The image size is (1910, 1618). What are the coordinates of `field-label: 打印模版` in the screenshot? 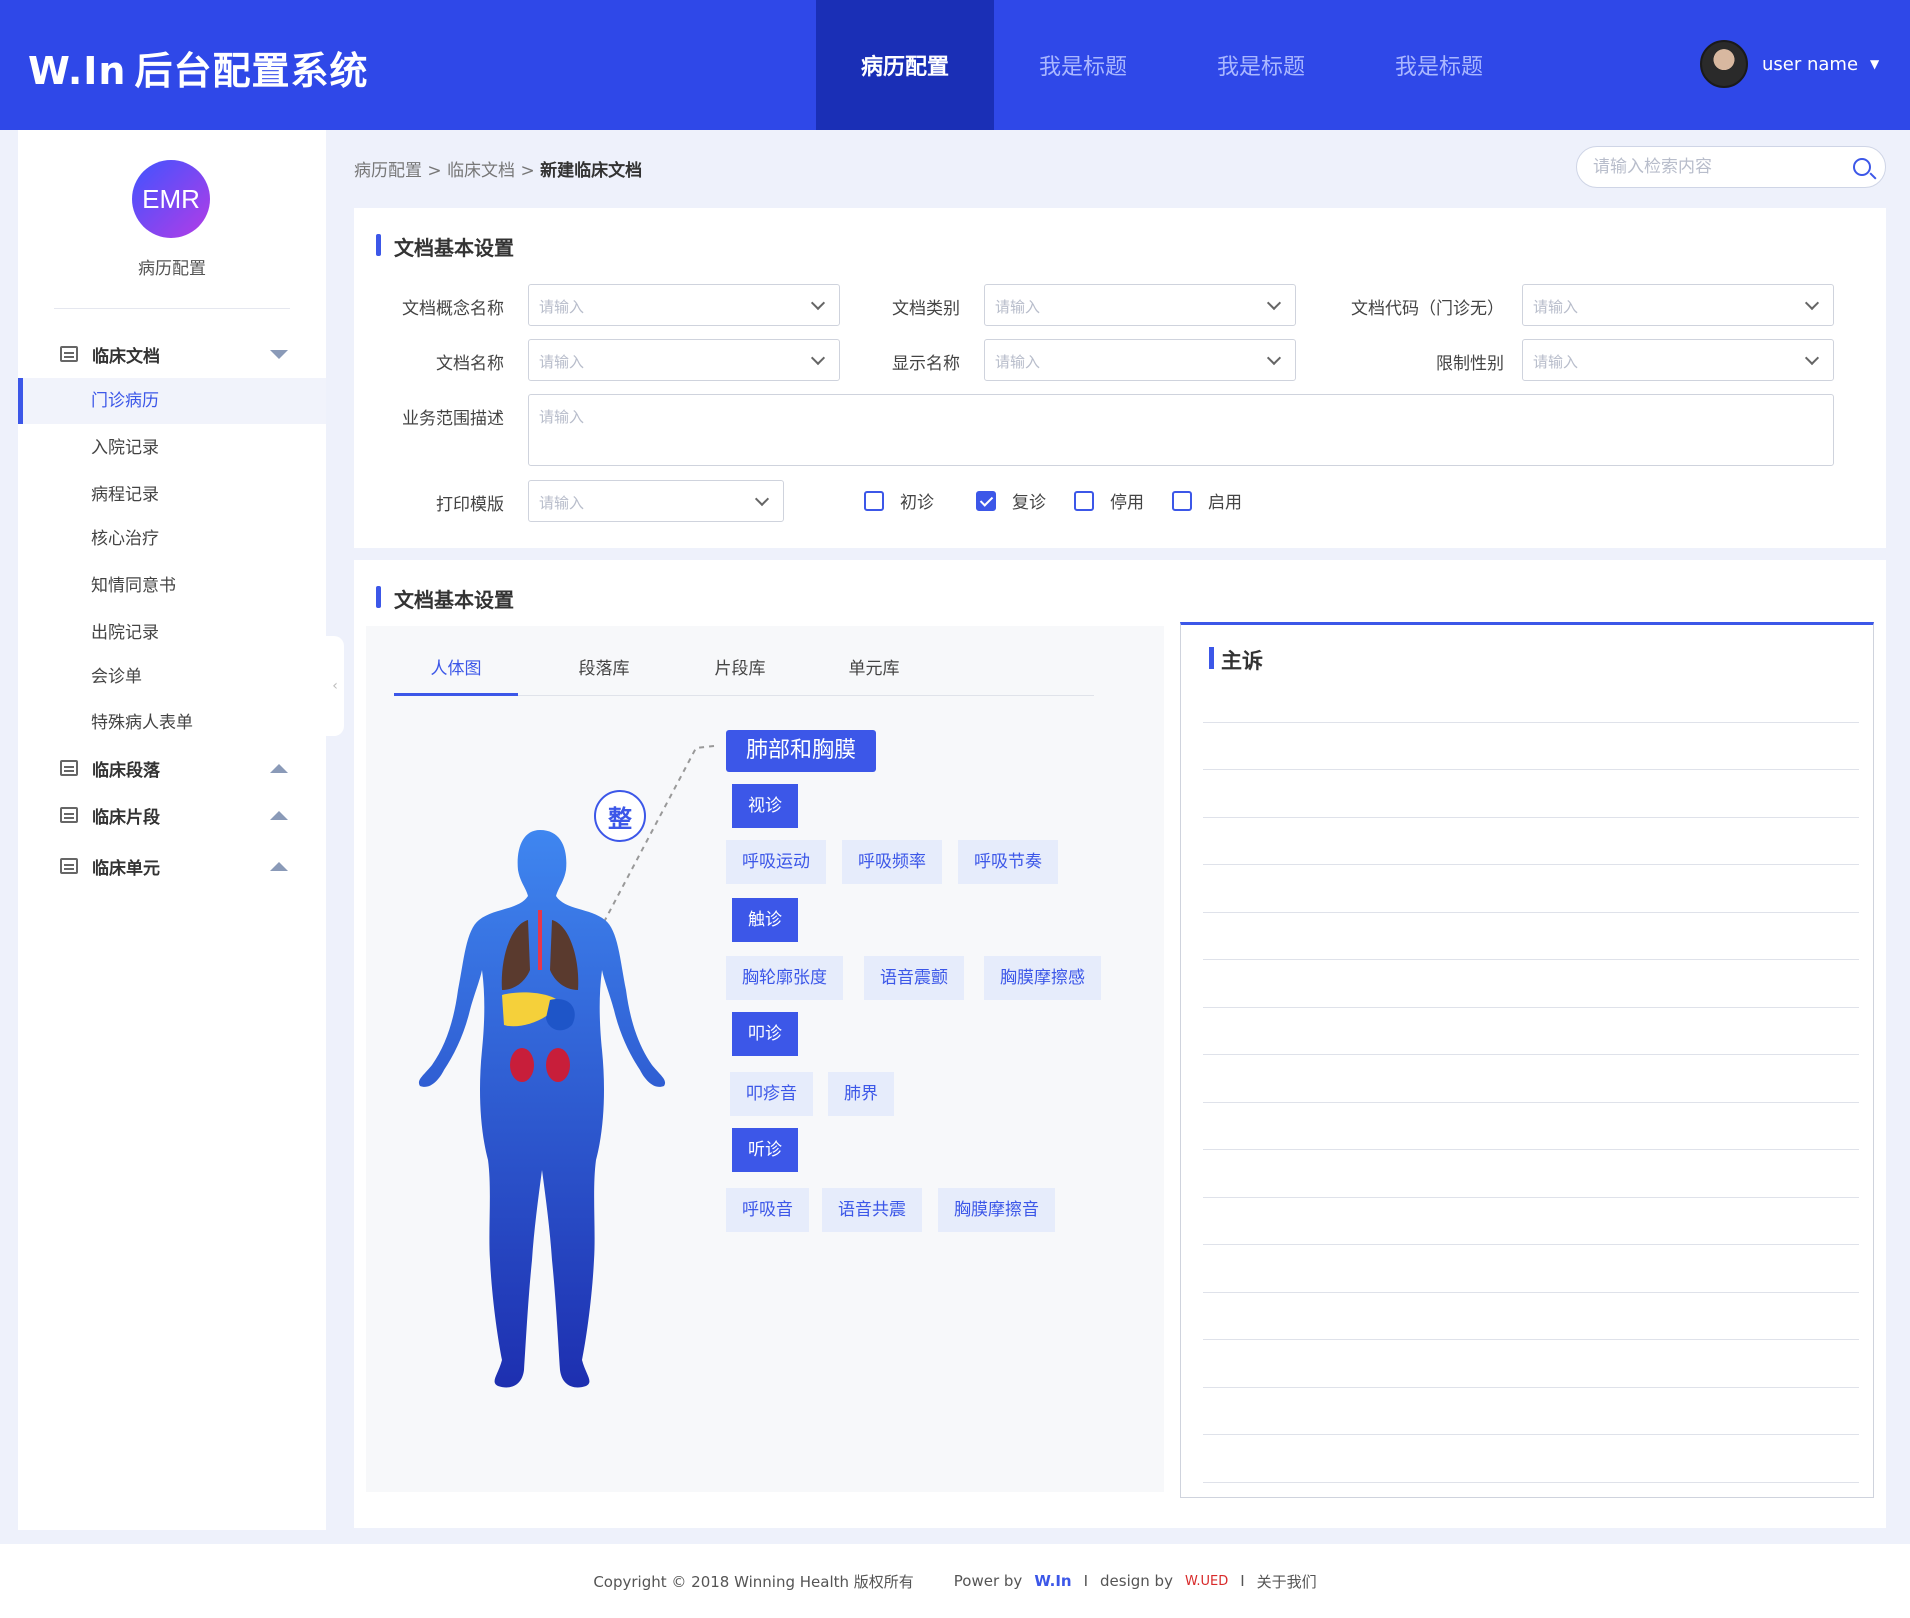 It's located at (470, 505).